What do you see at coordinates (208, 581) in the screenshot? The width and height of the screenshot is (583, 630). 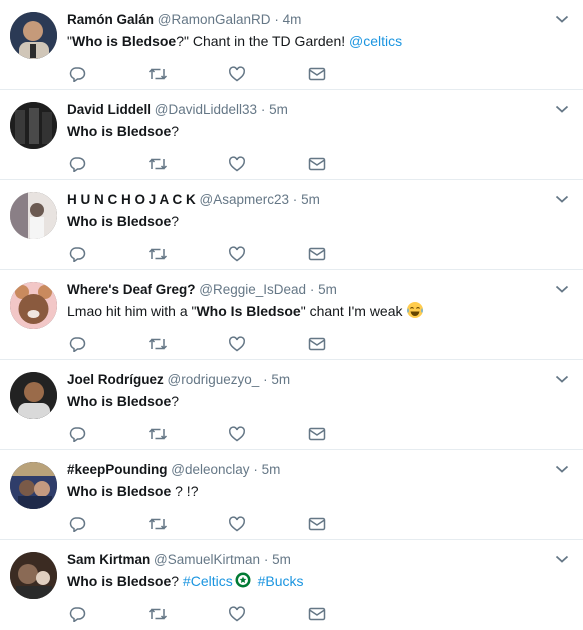 I see `hashtag-link-celtics: #Celtics` at bounding box center [208, 581].